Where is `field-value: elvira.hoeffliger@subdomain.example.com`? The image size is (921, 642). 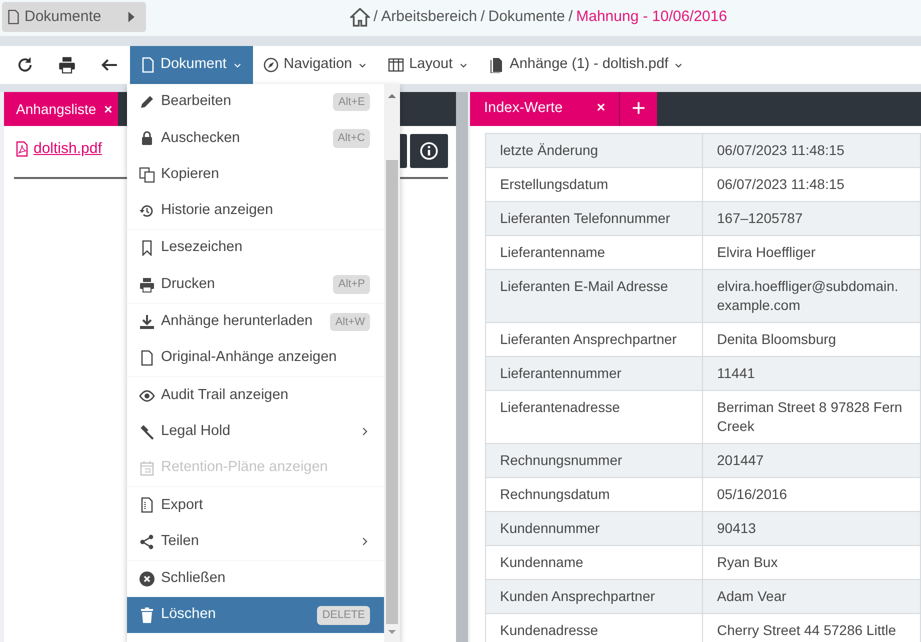
field-value: elvira.hoeffliger@subdomain.example.com is located at coordinates (811, 296).